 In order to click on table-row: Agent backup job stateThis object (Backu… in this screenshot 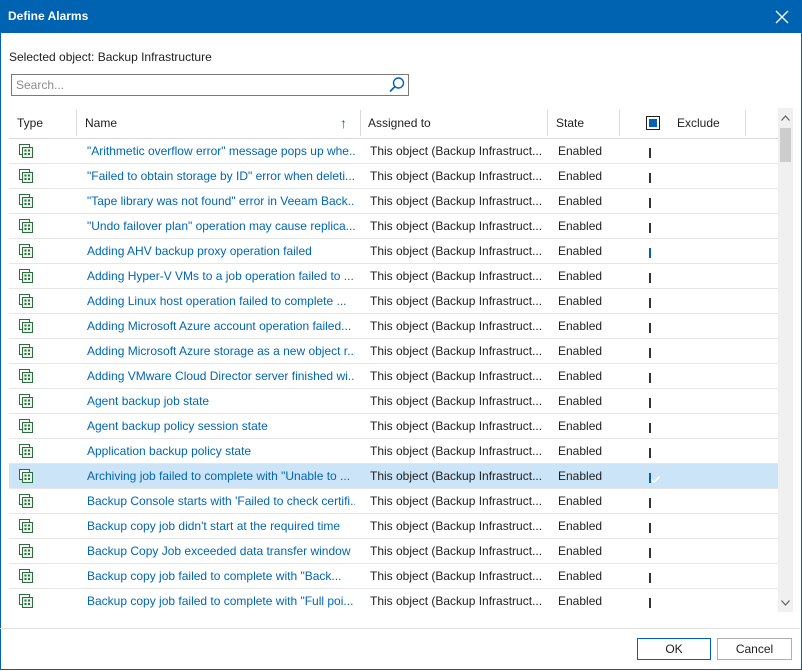, I will do `click(393, 401)`.